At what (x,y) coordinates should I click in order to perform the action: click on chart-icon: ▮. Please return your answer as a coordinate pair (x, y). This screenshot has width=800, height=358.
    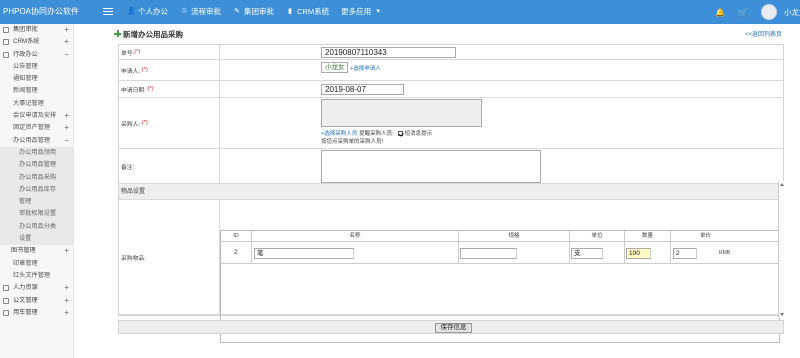
    Looking at the image, I should click on (290, 11).